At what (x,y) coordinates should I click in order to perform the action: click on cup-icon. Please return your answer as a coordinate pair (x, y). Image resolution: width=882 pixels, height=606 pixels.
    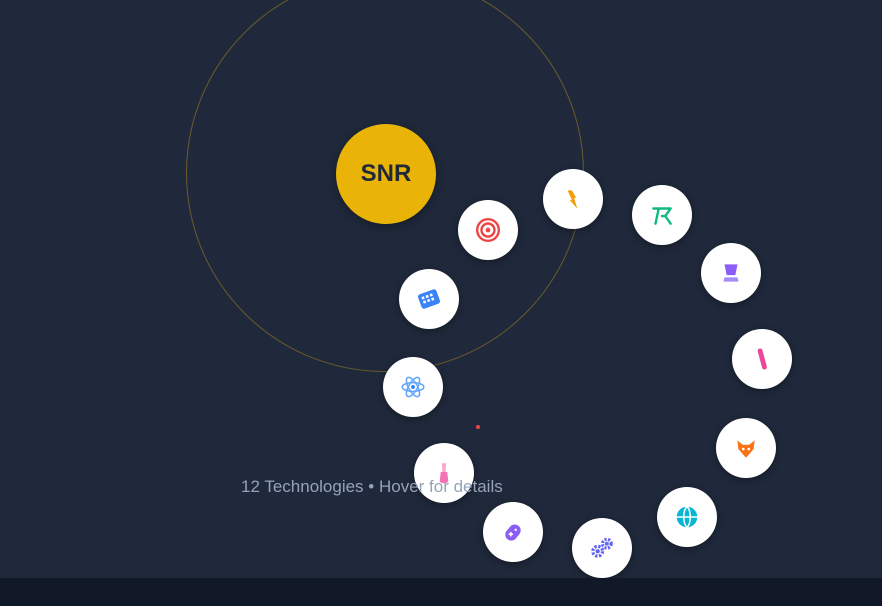
    Looking at the image, I should click on (731, 273).